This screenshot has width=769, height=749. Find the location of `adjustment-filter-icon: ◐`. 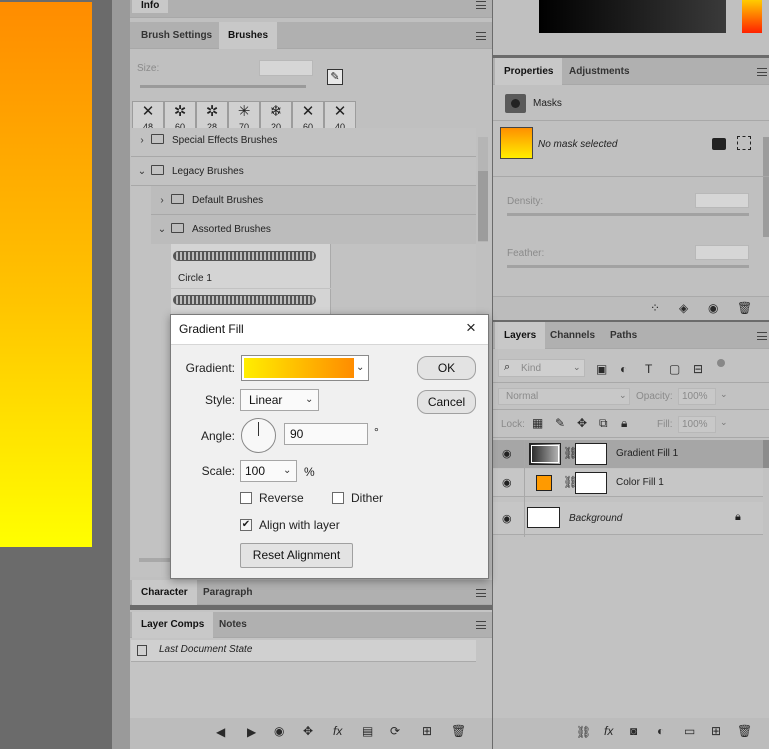

adjustment-filter-icon: ◐ is located at coordinates (623, 369).